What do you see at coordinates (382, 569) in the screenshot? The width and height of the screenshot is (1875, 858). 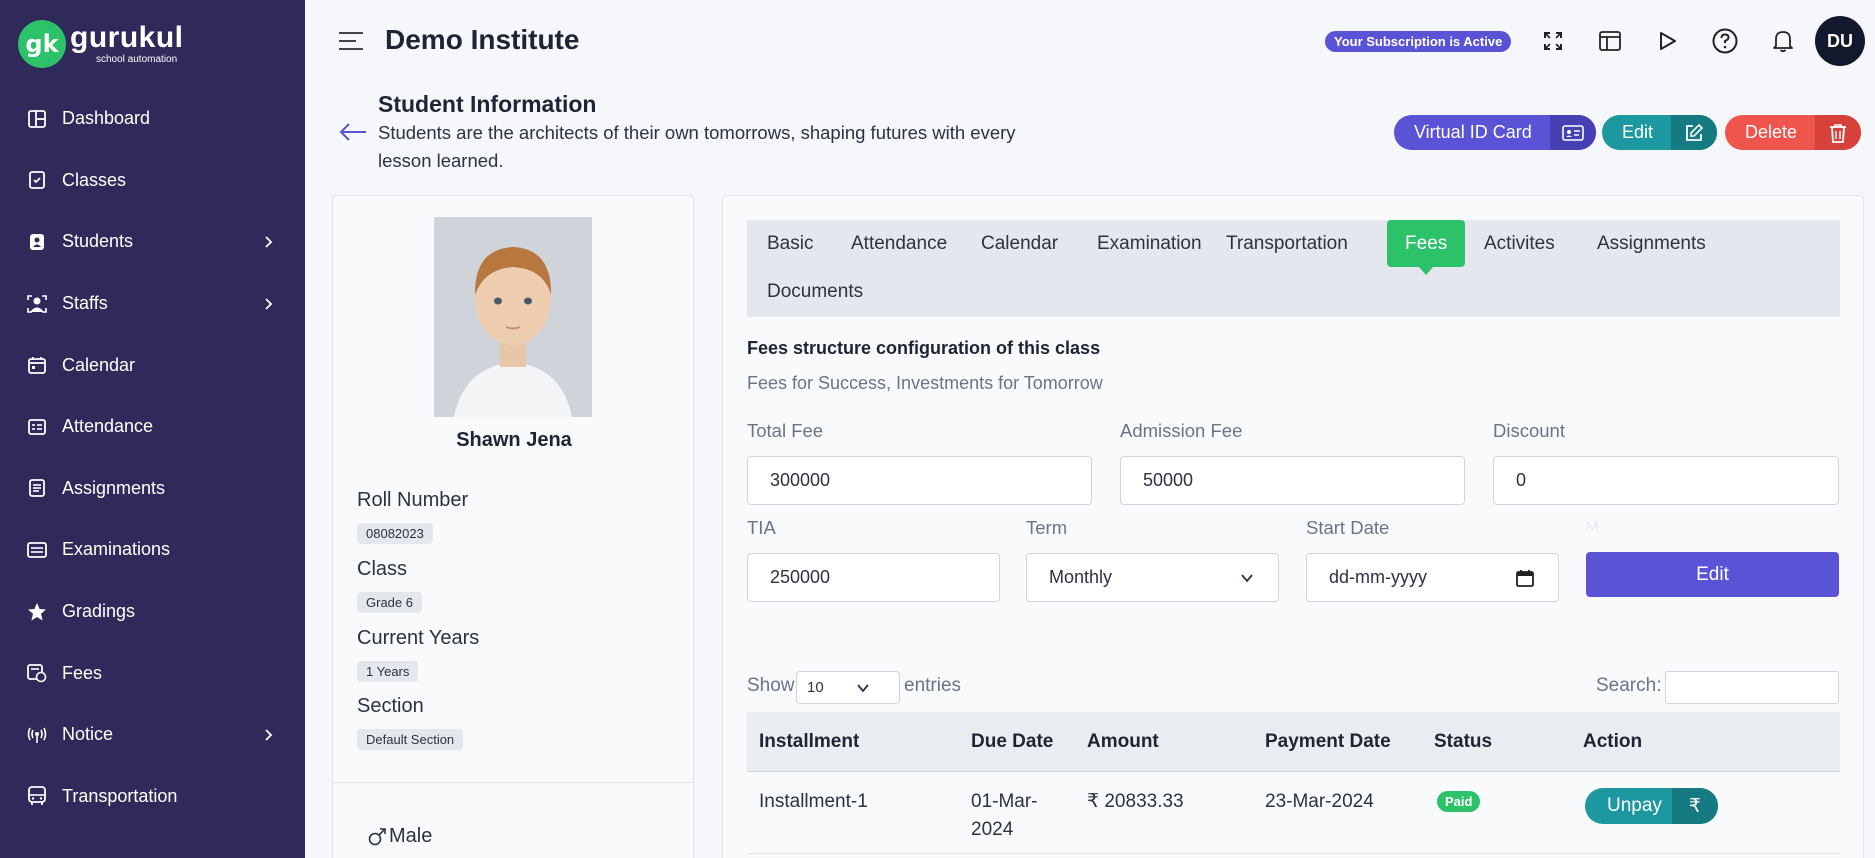 I see `class-label: Class` at bounding box center [382, 569].